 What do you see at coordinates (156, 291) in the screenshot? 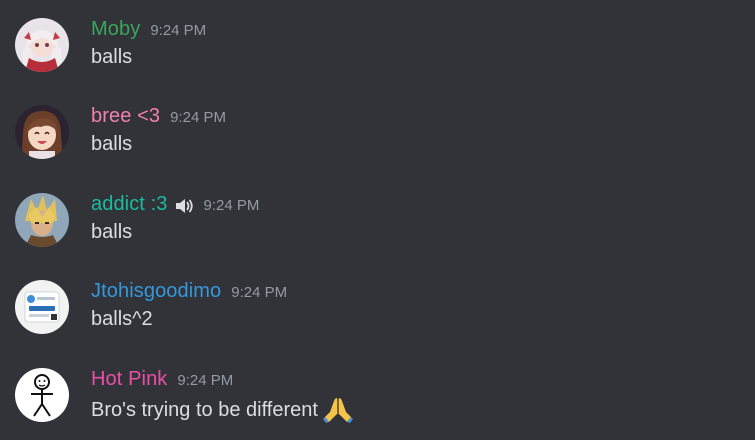
I see `username: Jtohisgoodimo` at bounding box center [156, 291].